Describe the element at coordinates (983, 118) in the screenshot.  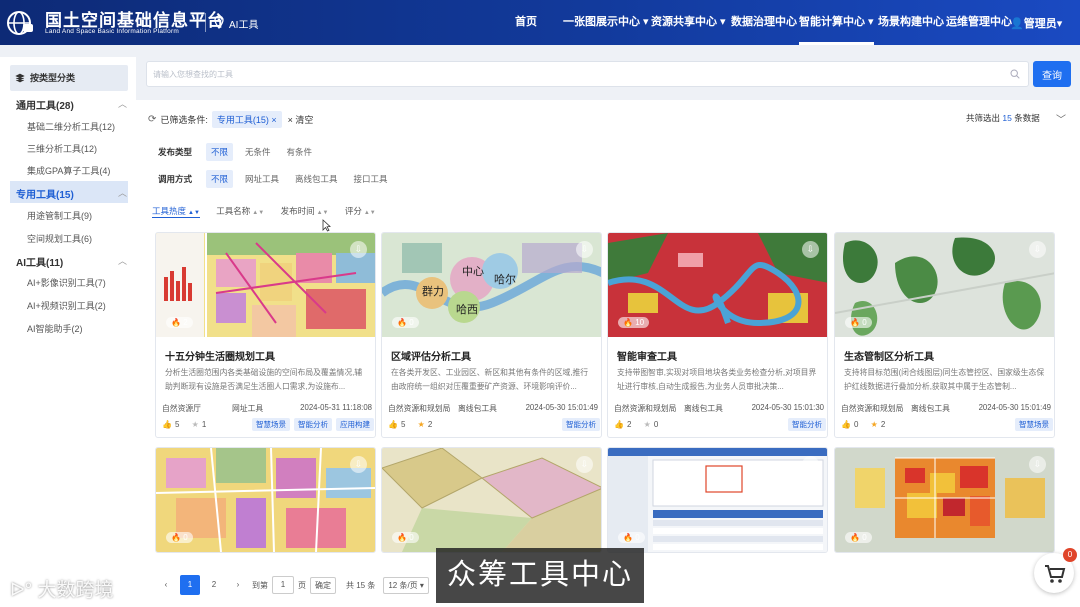
I see `count-prefix: 共筛选出` at that location.